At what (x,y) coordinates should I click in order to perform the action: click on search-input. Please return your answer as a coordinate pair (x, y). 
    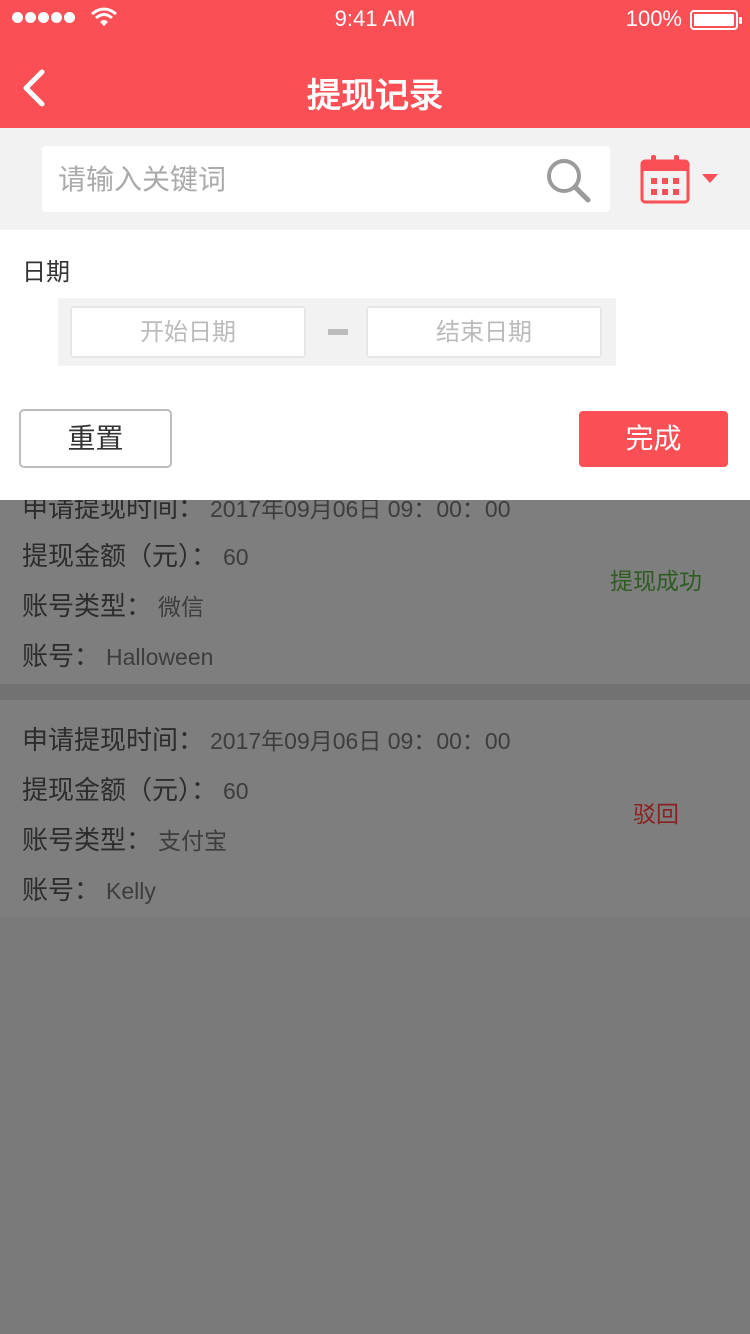
    Looking at the image, I should click on (293, 179).